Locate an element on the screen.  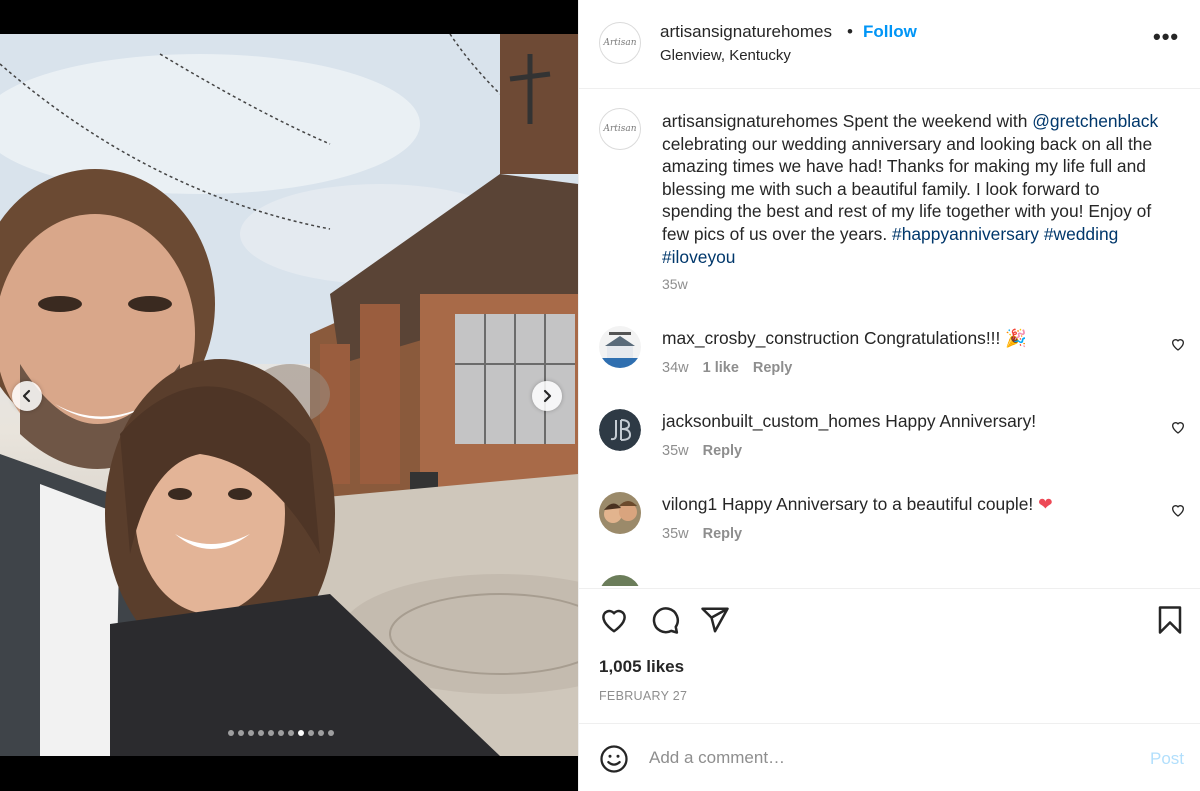
post-comment-button: Post is located at coordinates (1167, 759).